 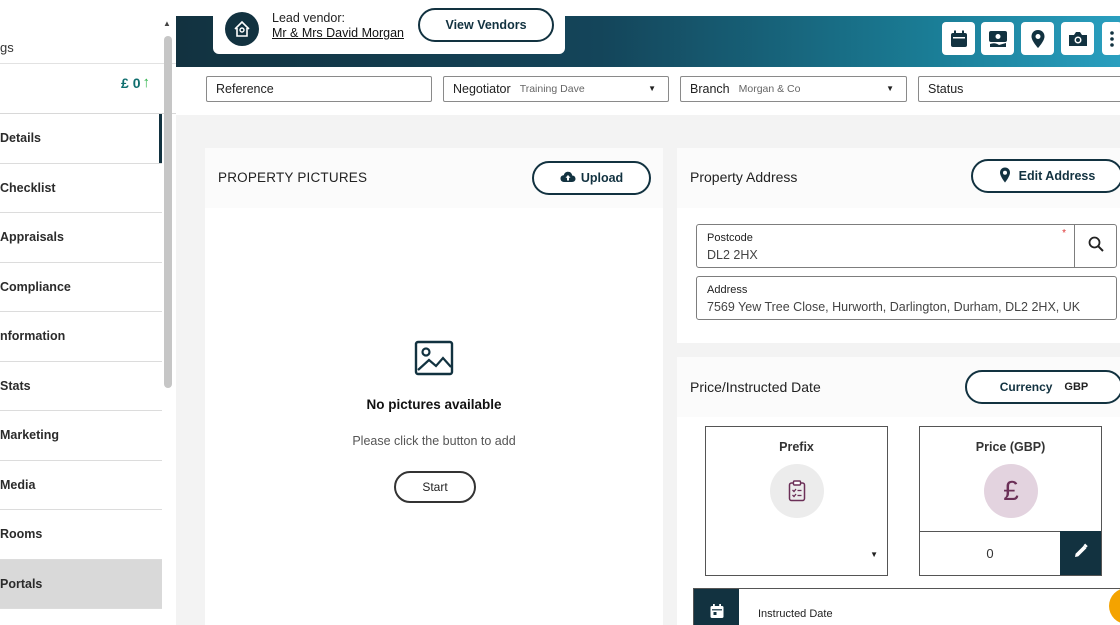 What do you see at coordinates (730, 238) in the screenshot?
I see `postcode-label: Postcode` at bounding box center [730, 238].